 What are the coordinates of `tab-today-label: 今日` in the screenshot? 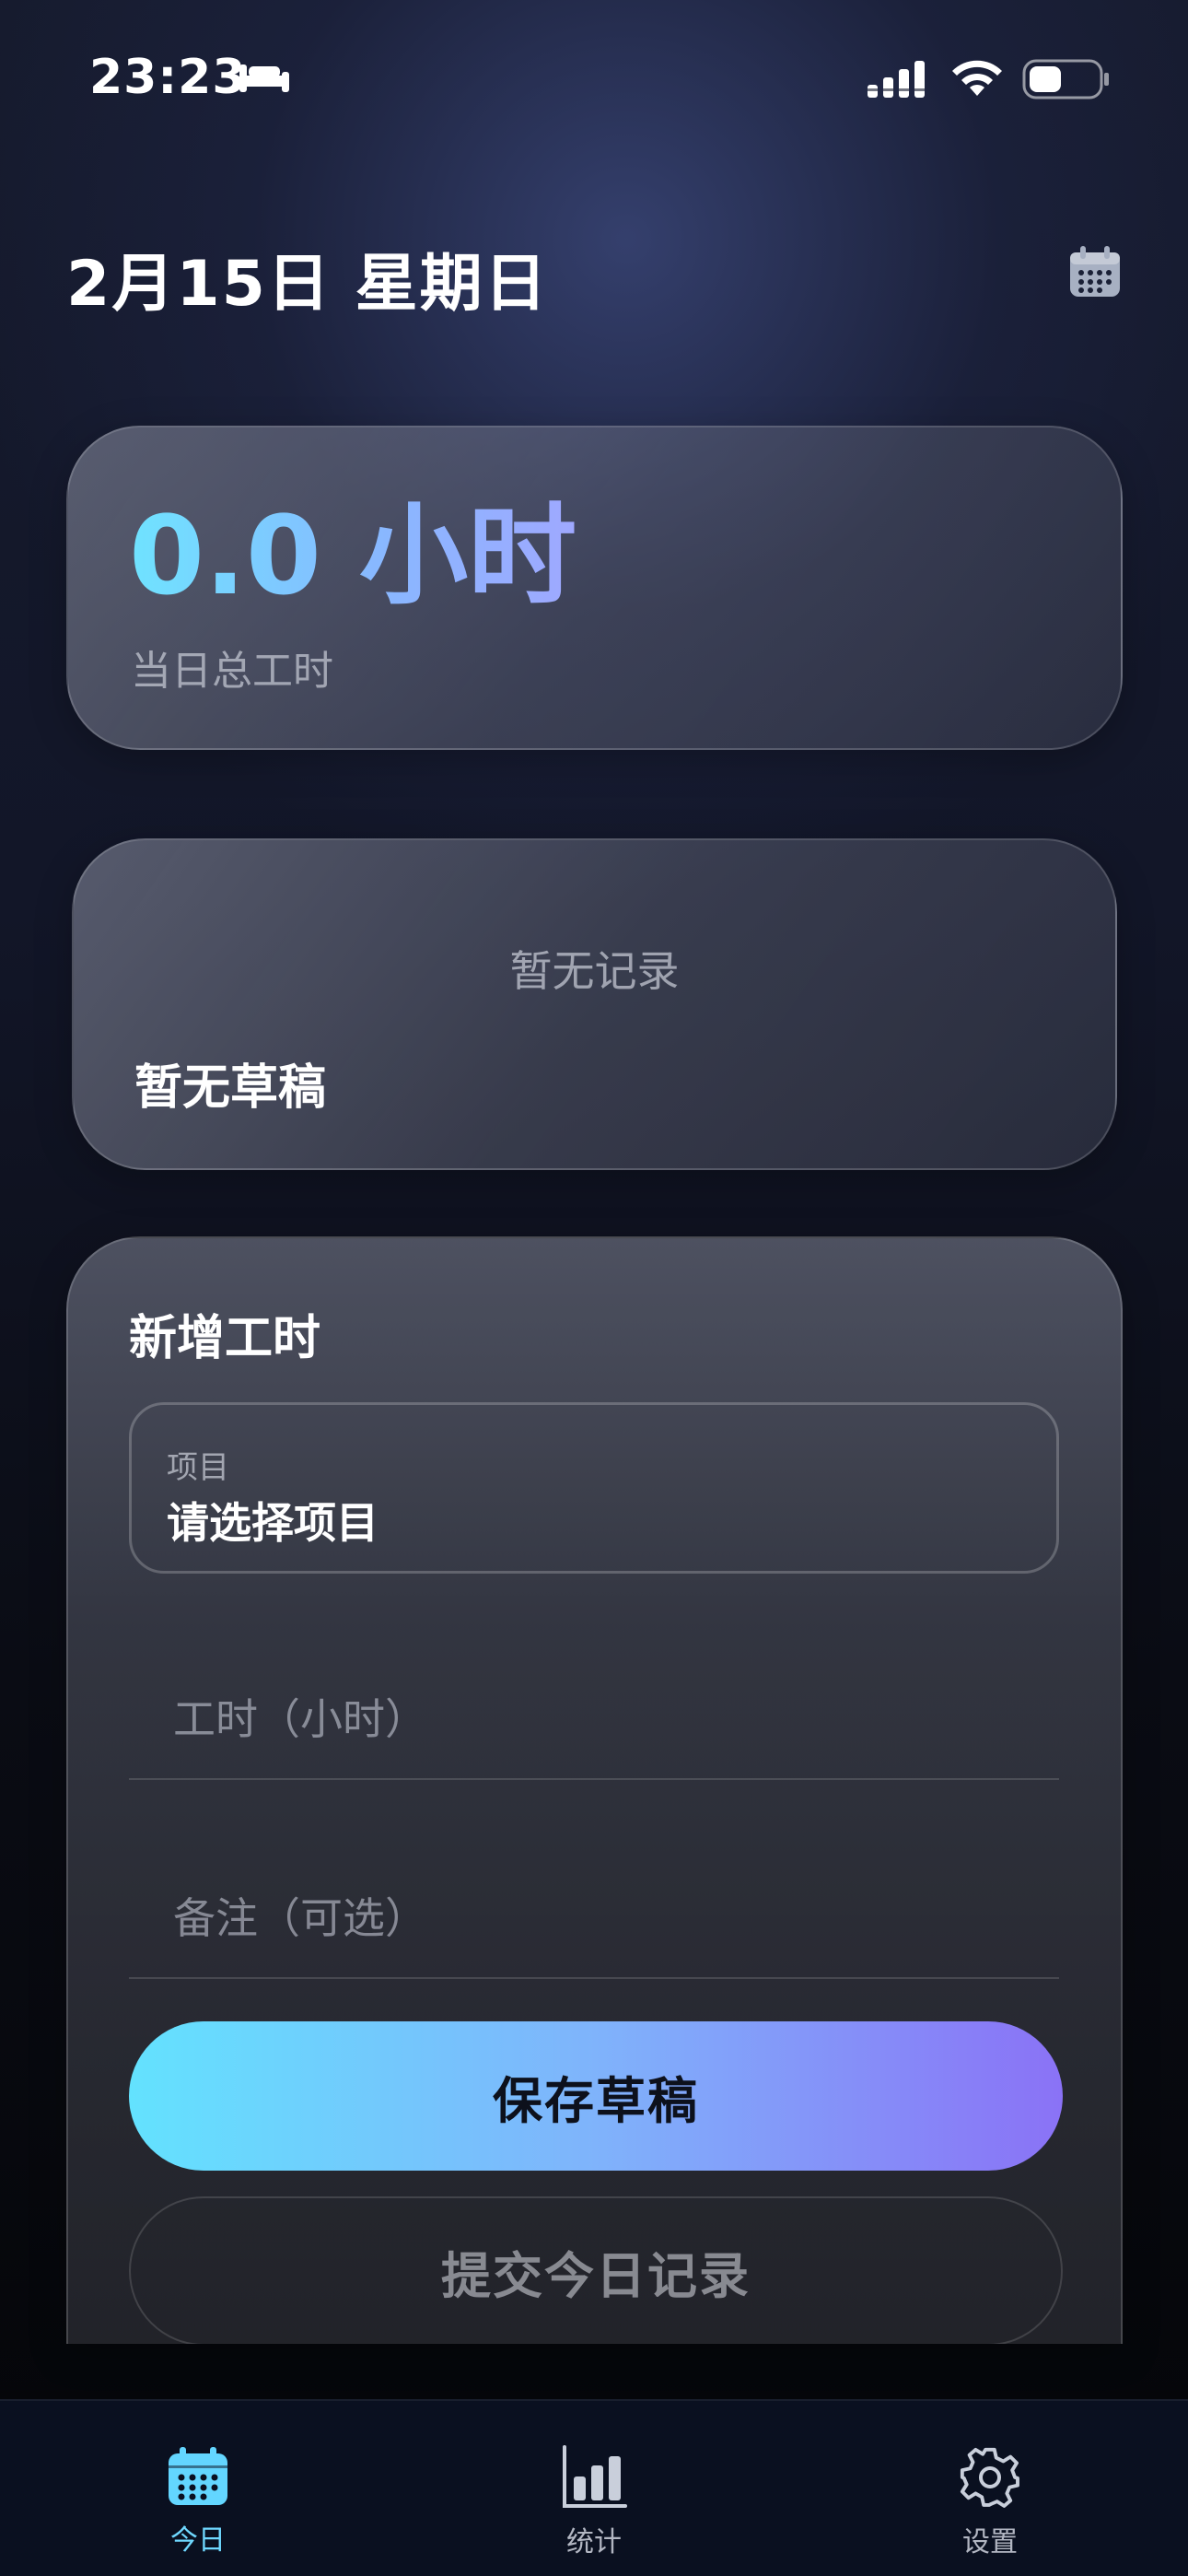 It's located at (198, 2540).